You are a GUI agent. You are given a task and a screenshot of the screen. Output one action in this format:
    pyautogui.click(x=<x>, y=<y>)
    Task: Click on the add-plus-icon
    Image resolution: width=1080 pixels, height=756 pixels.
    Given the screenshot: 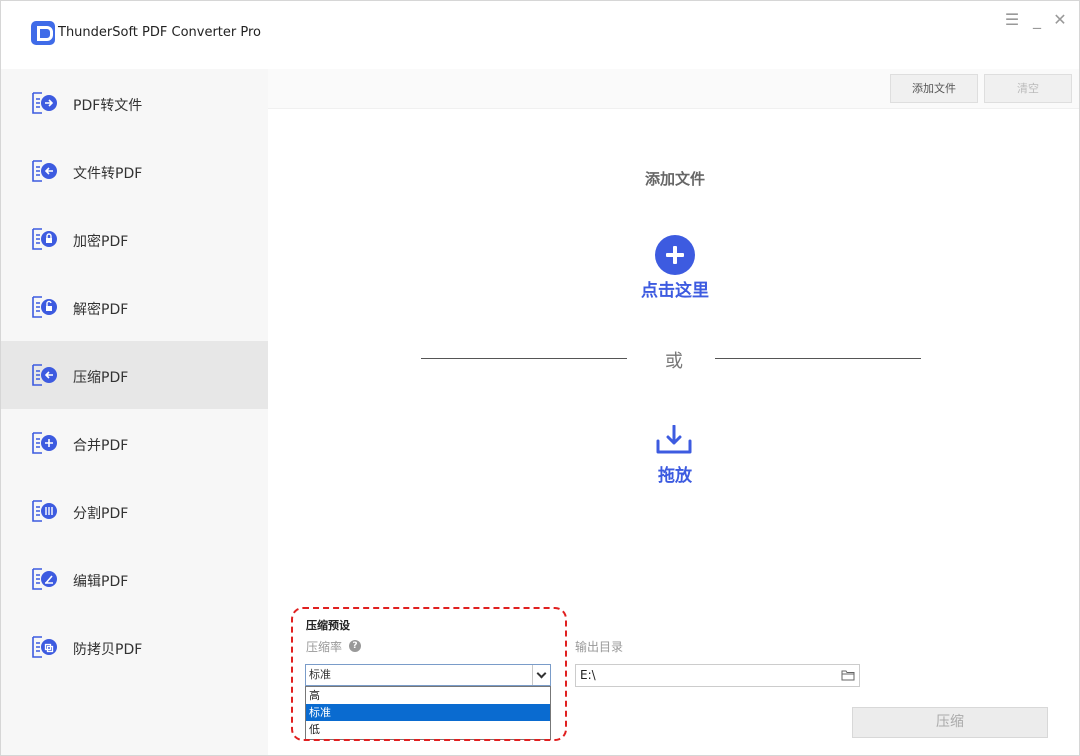 What is the action you would take?
    pyautogui.click(x=675, y=255)
    